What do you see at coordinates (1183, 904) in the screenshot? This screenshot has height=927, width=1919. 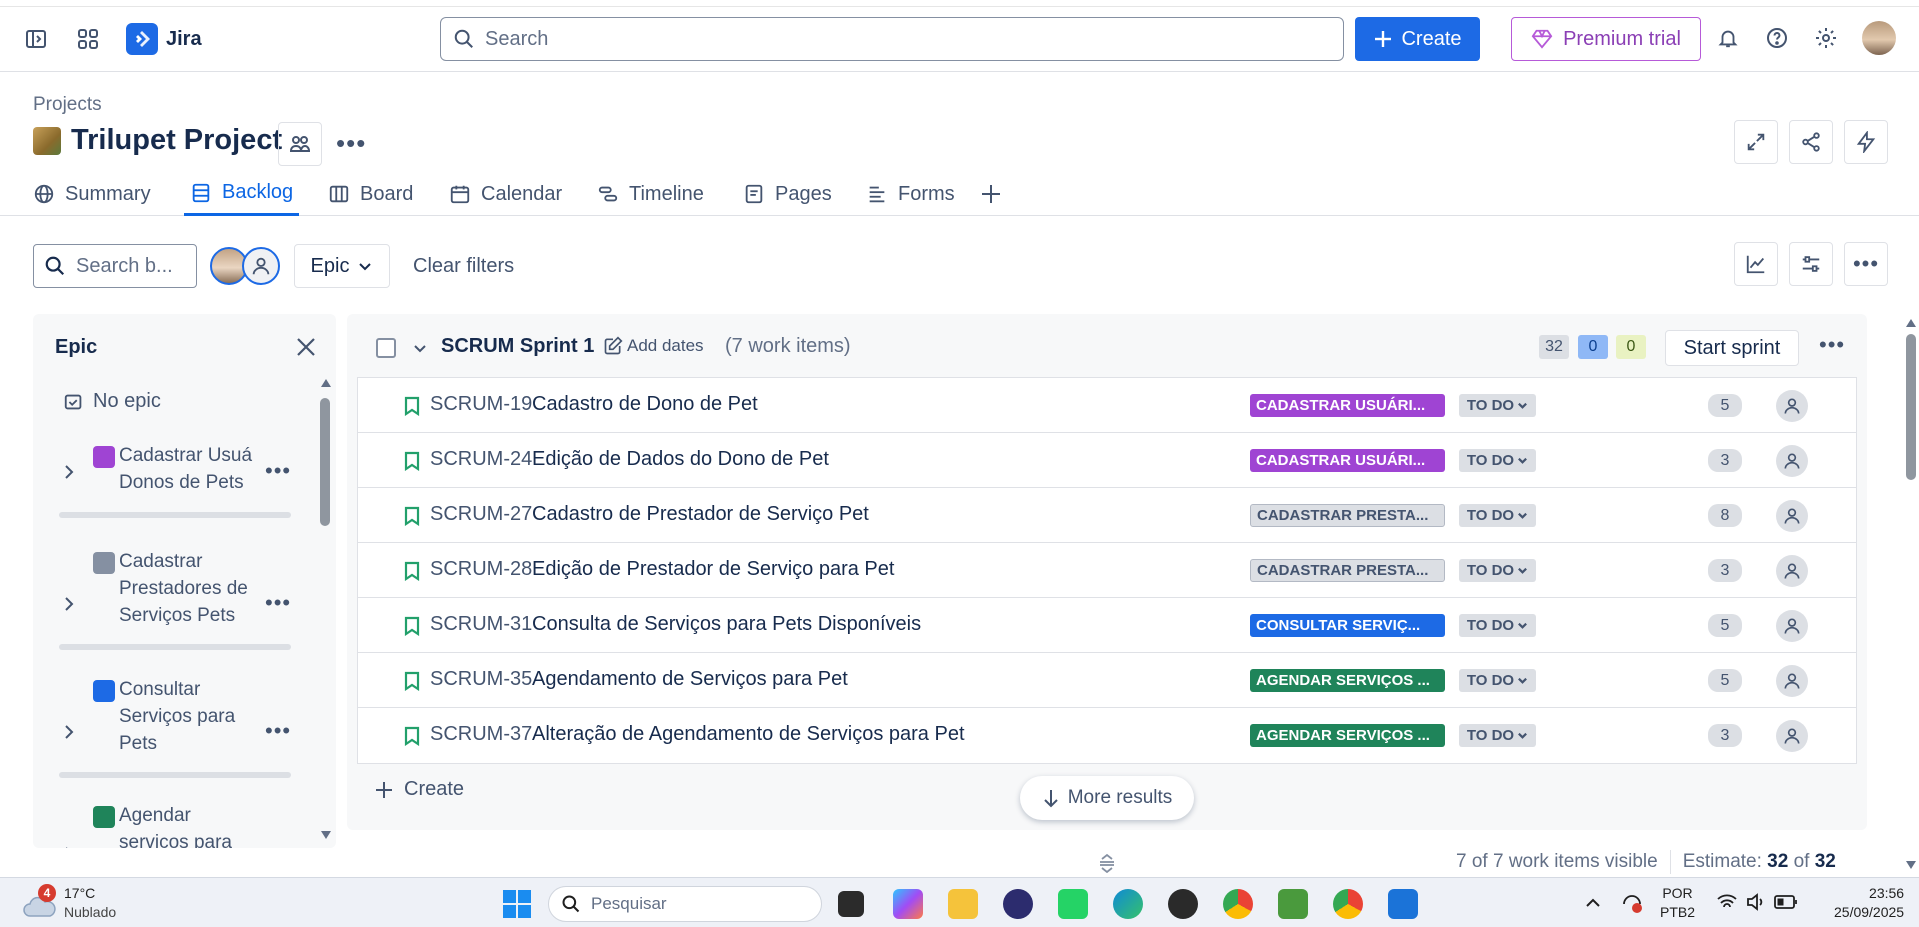 I see `obs-icon` at bounding box center [1183, 904].